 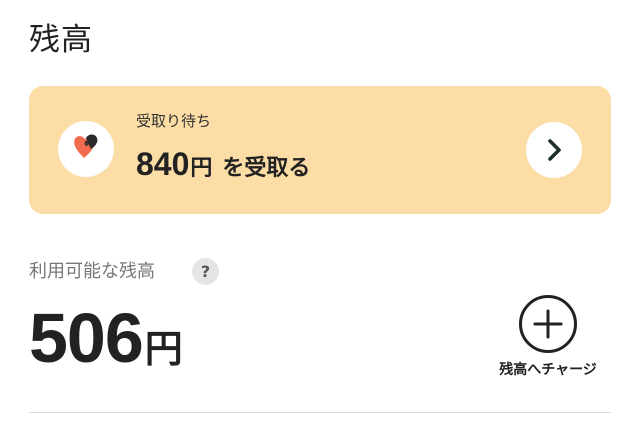 I want to click on pending-amount-row: 840 円 を受取る, so click(x=223, y=164).